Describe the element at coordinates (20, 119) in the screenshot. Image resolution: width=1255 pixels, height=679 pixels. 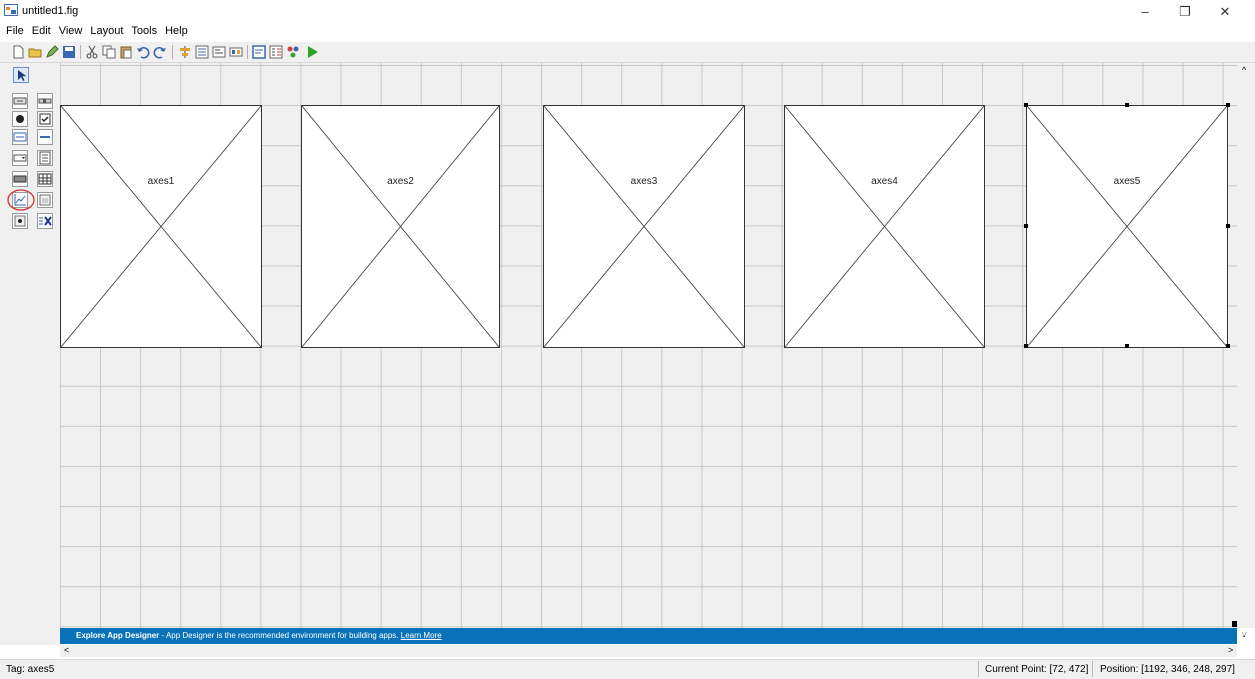
I see `radio-button-icon` at that location.